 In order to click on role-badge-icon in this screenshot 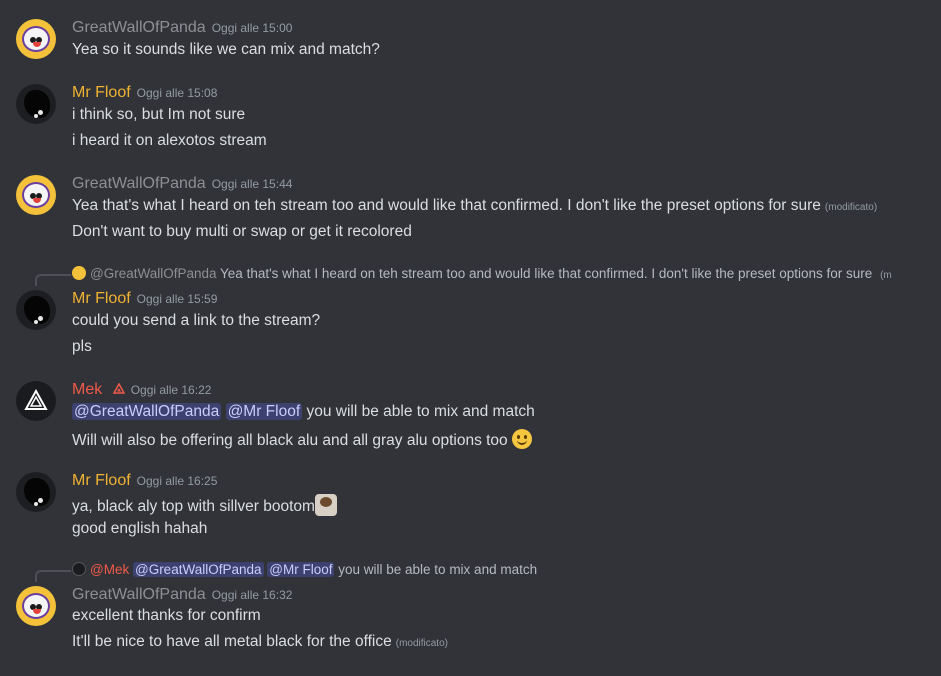, I will do `click(118, 388)`.